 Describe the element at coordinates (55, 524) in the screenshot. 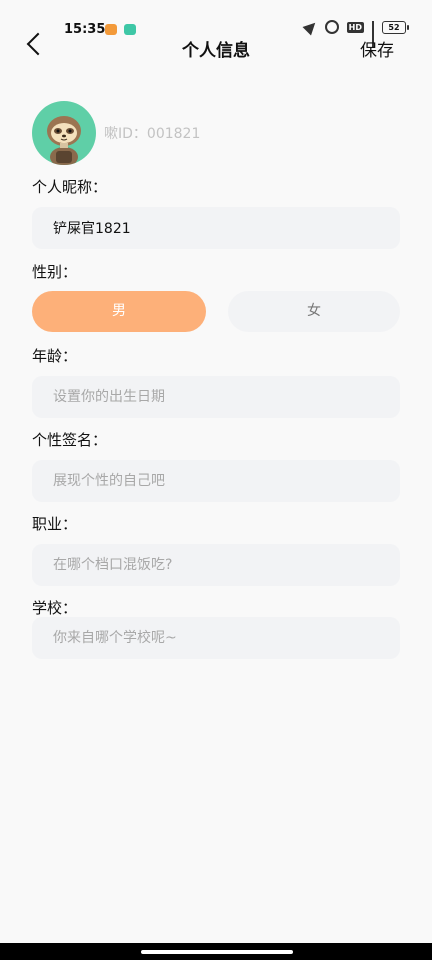

I see `job-label: 职业：` at that location.